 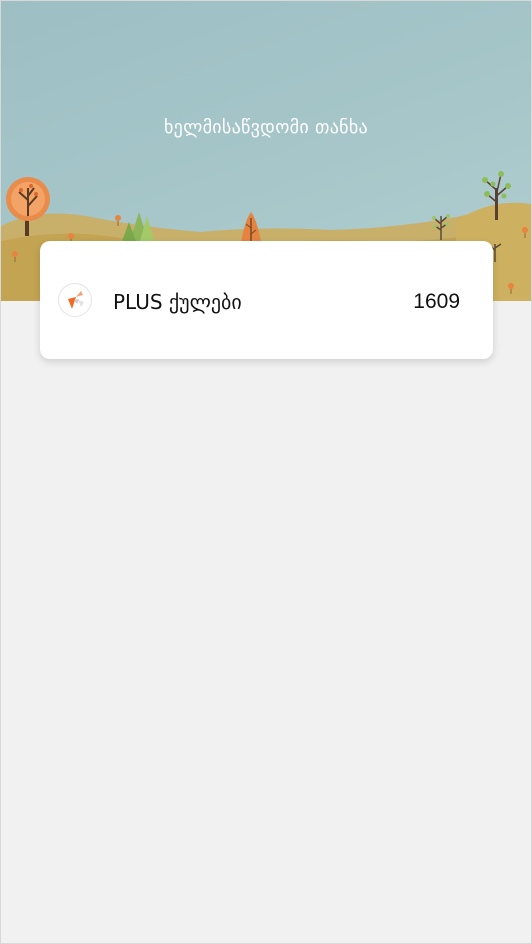 I want to click on plus-points-logo-icon, so click(x=75, y=300).